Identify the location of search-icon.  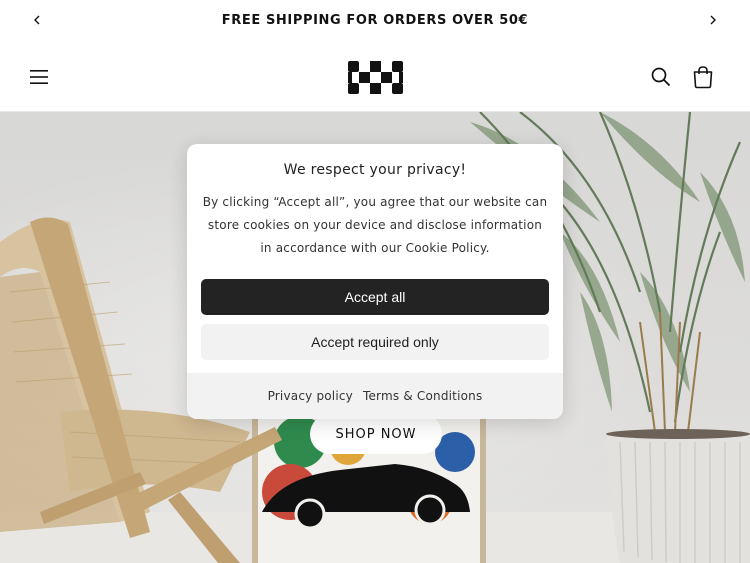
(661, 77).